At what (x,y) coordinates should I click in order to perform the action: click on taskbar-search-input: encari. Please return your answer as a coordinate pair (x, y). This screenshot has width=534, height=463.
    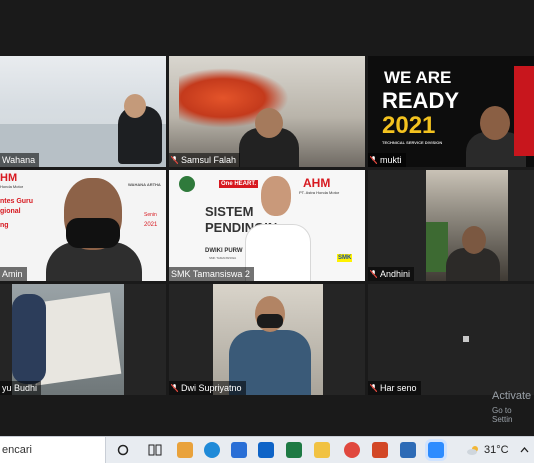
    Looking at the image, I should click on (53, 450).